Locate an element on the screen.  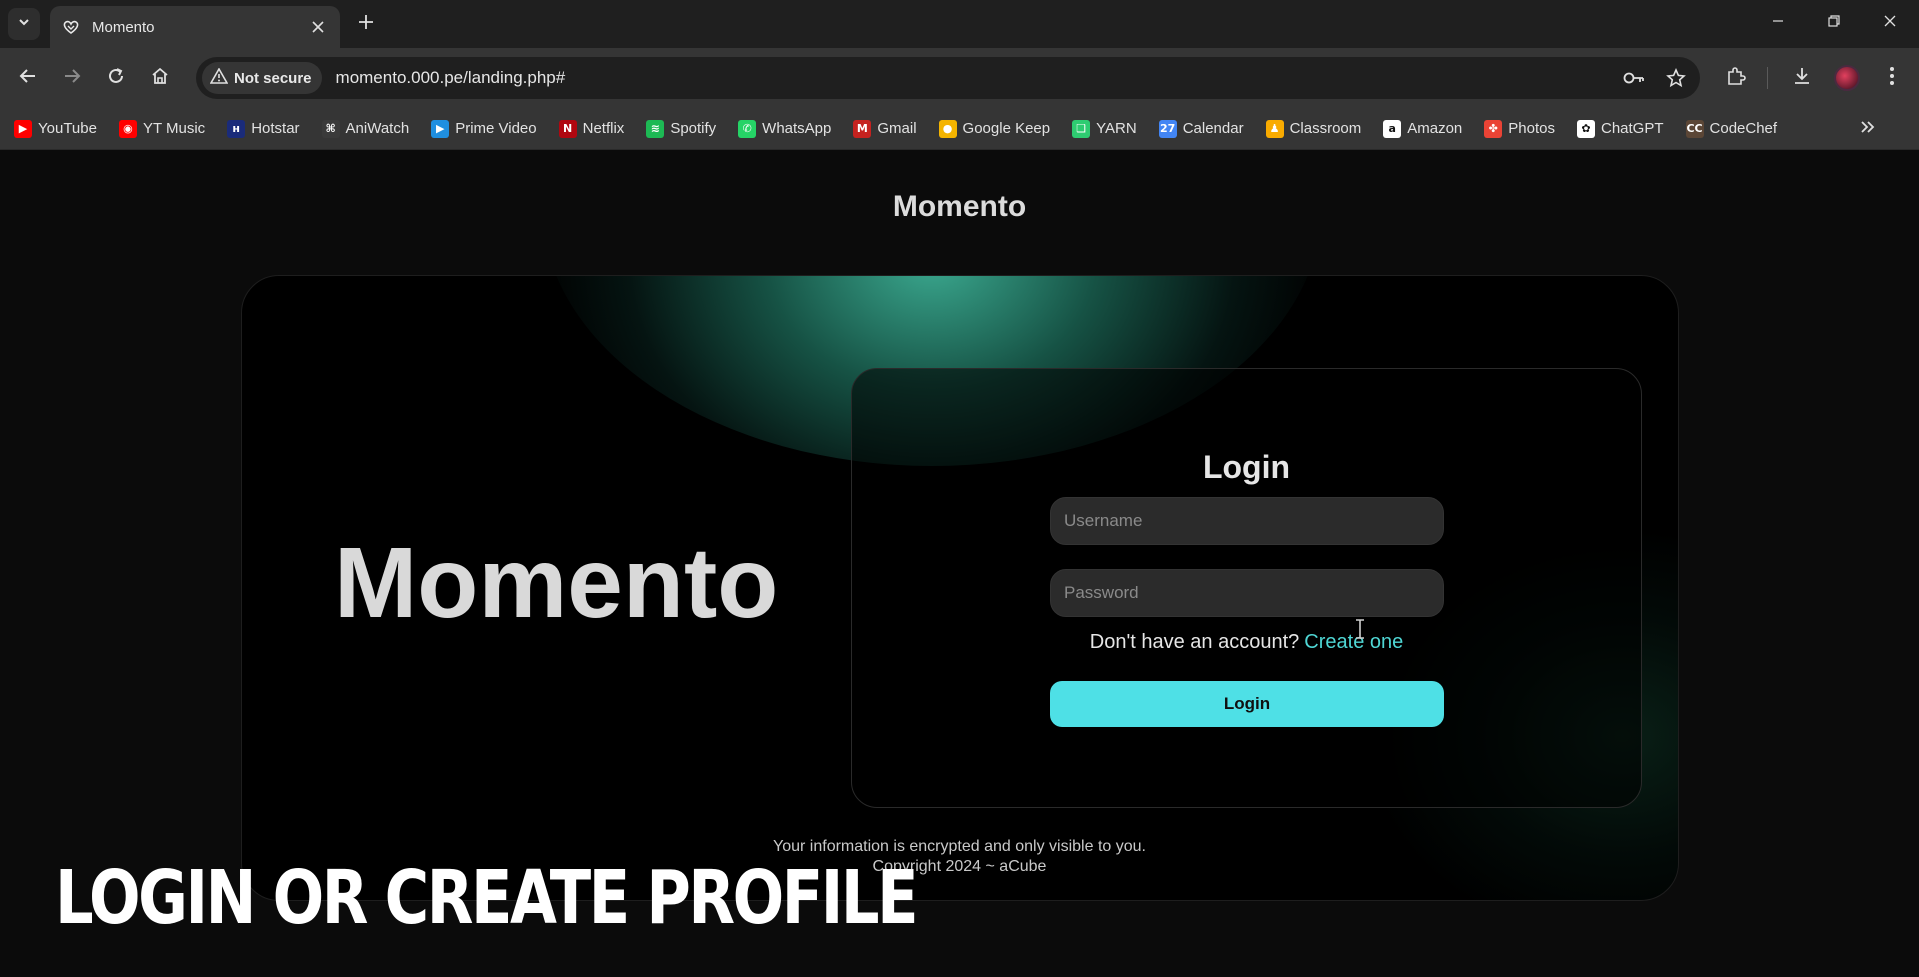
toolbar-divider is located at coordinates (1767, 78).